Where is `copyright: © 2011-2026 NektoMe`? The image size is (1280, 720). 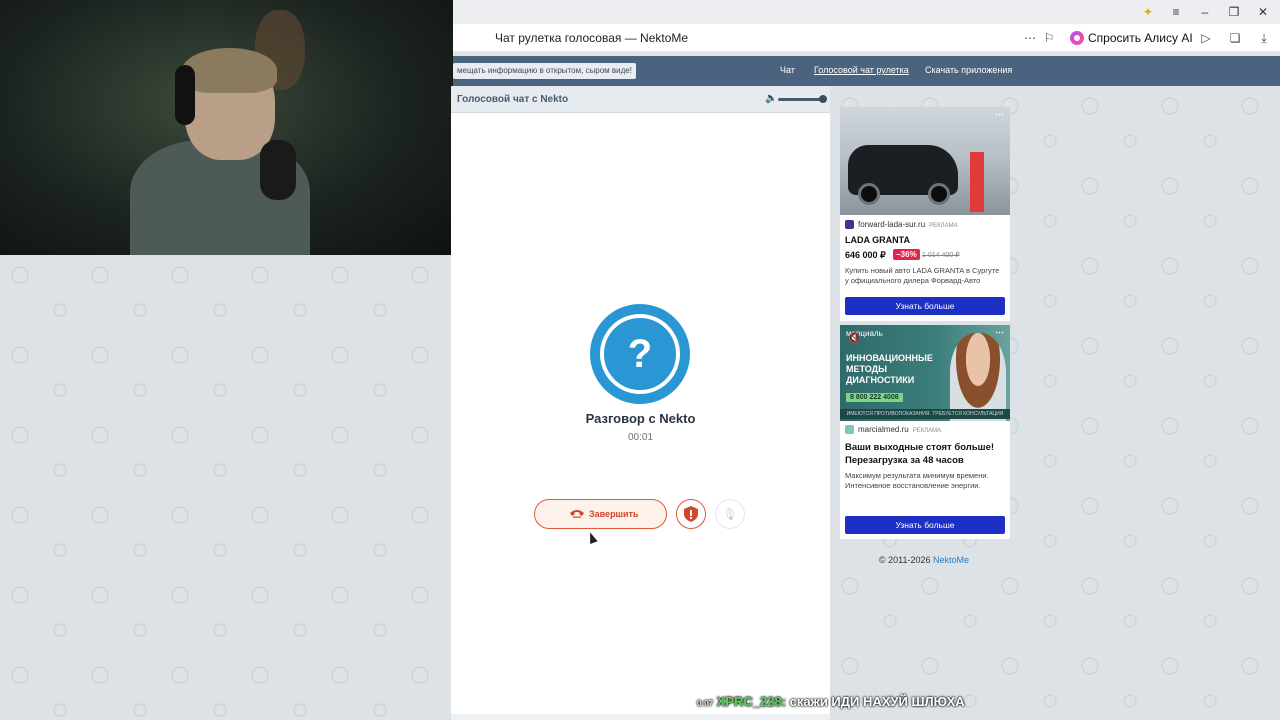
copyright: © 2011-2026 NektoMe is located at coordinates (924, 560).